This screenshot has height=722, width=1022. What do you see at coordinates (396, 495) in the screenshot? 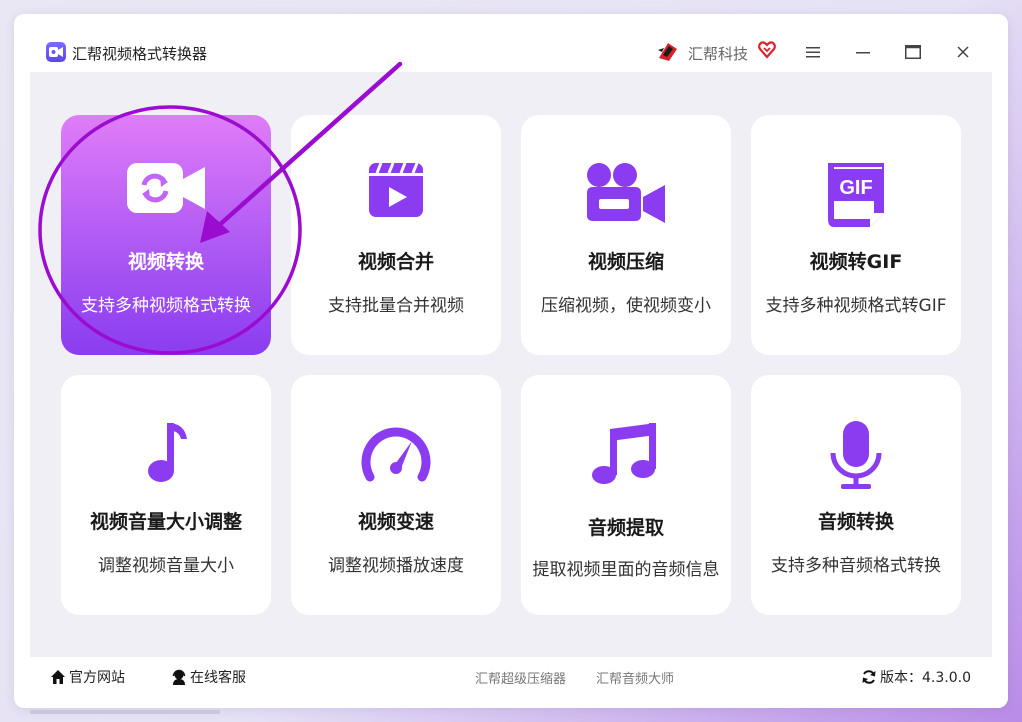
I see `card-video-speed: 视频变速 调整视频播放速度` at bounding box center [396, 495].